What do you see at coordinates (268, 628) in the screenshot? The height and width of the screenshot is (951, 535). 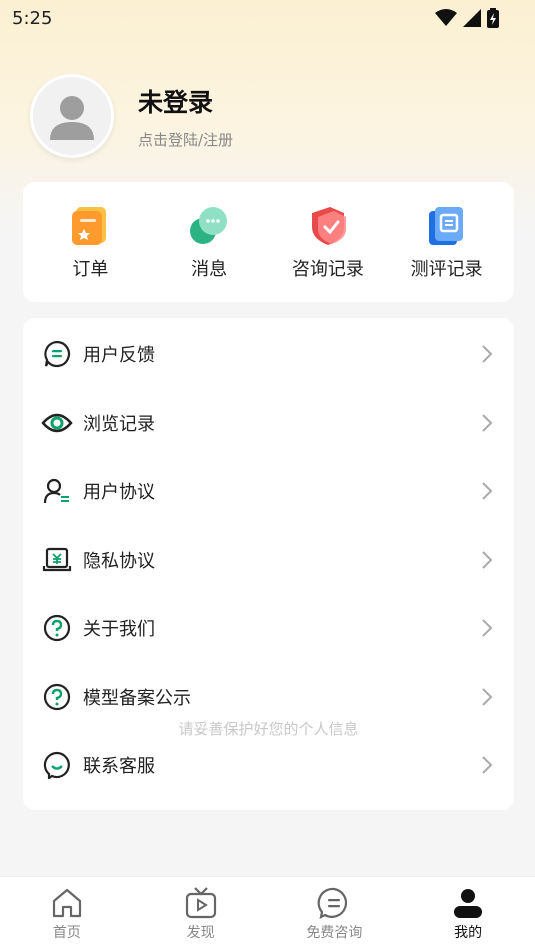 I see `menu-item-about-us: 关于我们` at bounding box center [268, 628].